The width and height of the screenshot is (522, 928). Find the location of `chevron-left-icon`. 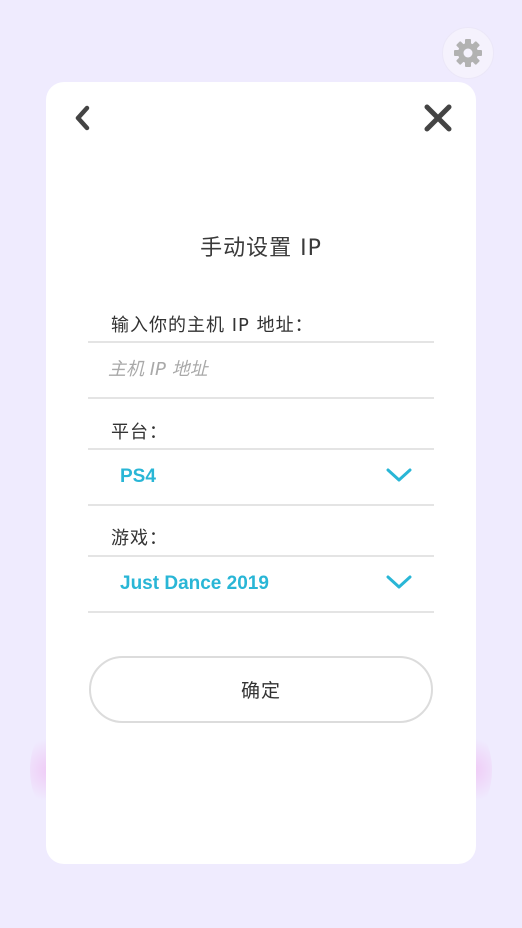

chevron-left-icon is located at coordinates (83, 120).